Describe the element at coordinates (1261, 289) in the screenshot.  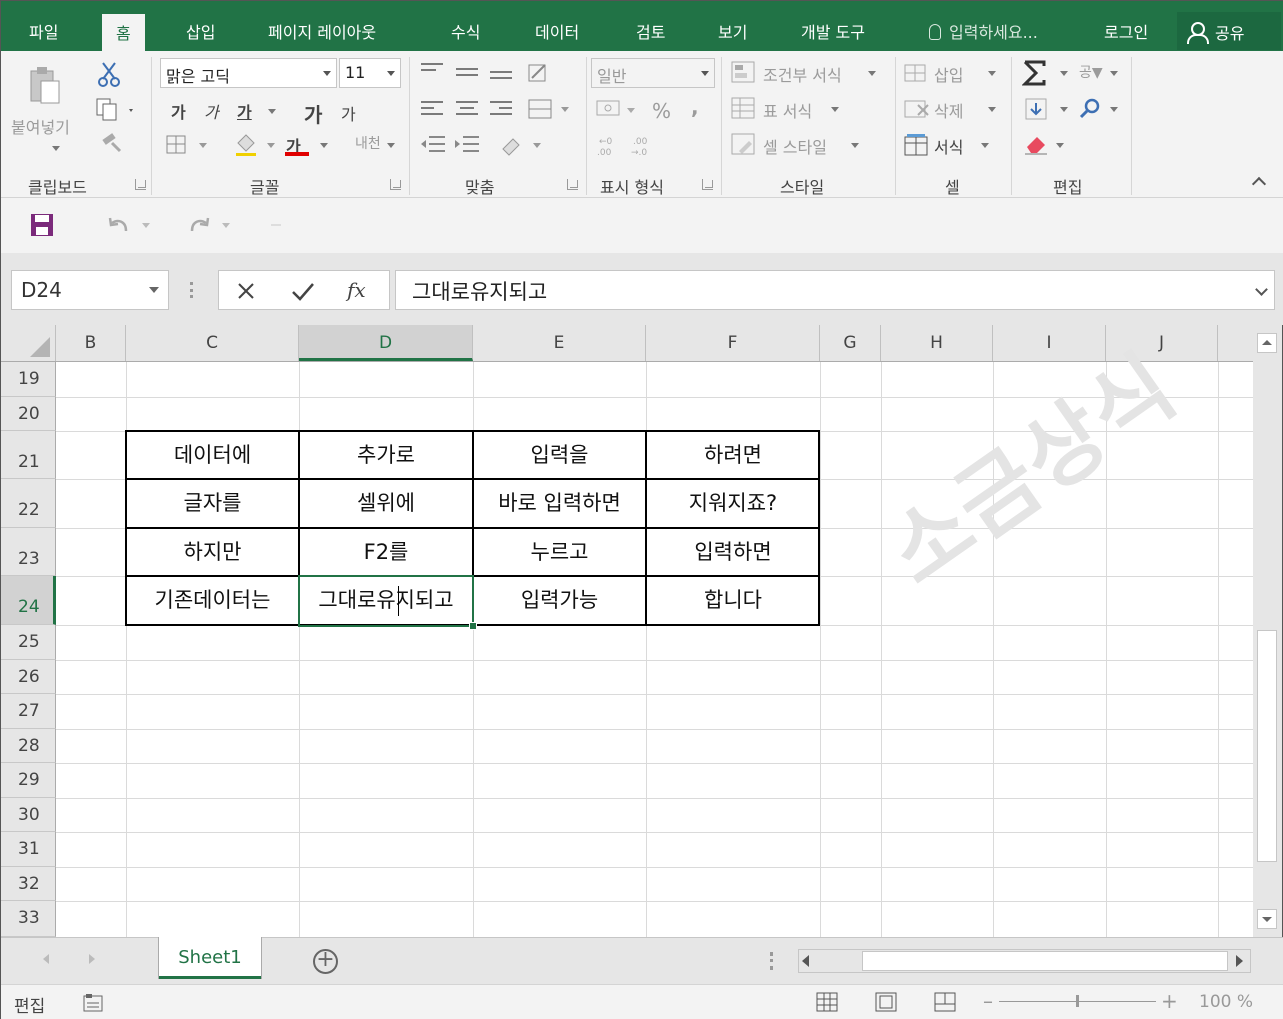
I see `expand-formula-bar-icon` at that location.